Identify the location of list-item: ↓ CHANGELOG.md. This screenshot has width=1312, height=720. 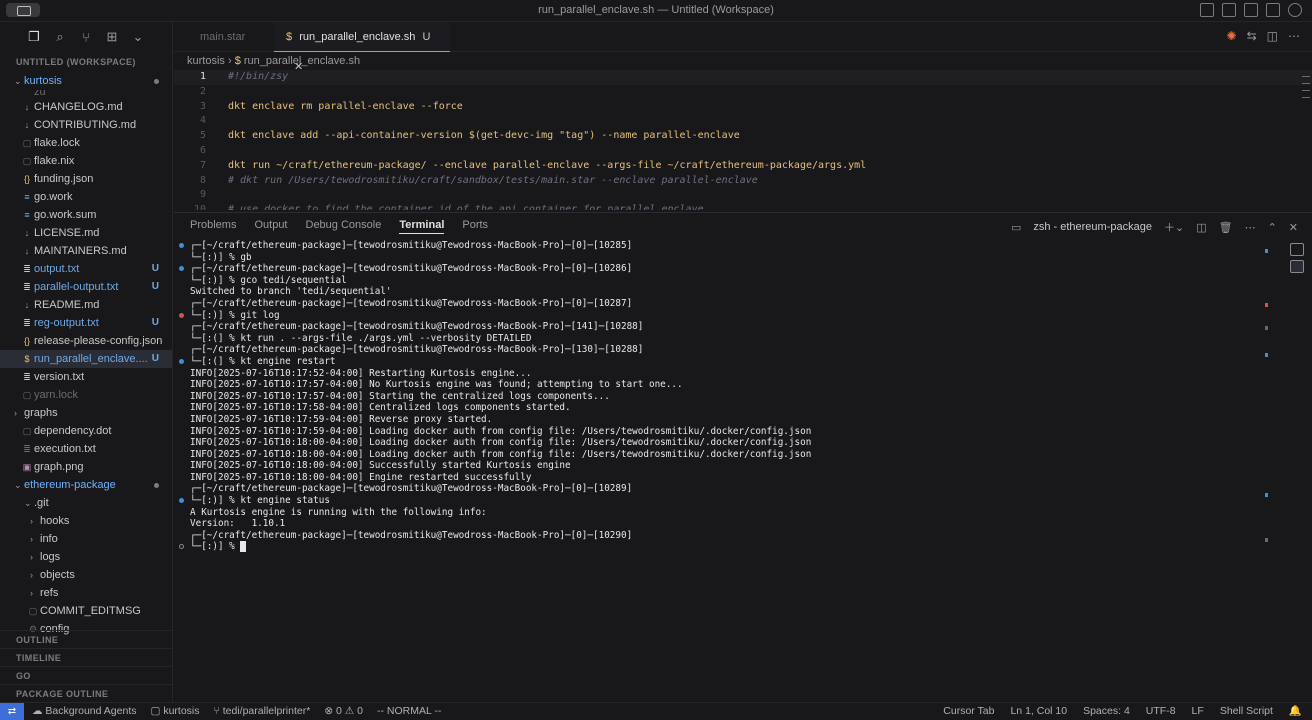
(86, 107).